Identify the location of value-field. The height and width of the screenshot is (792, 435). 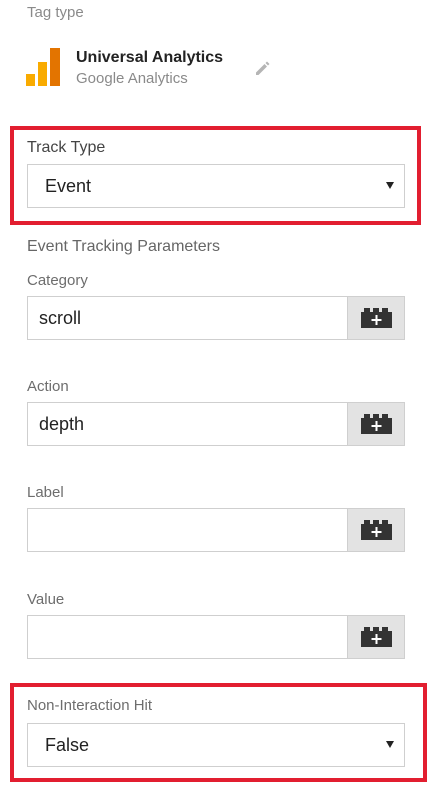
(216, 637).